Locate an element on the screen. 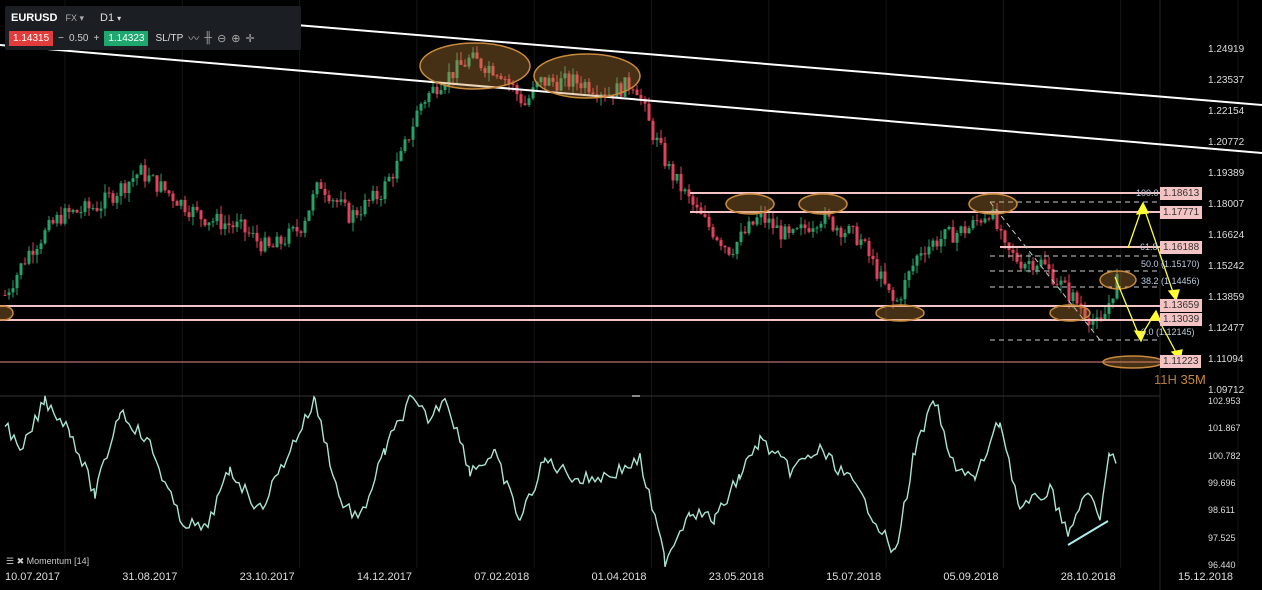 The image size is (1262, 590). crosshair-icon: ✛ is located at coordinates (250, 38).